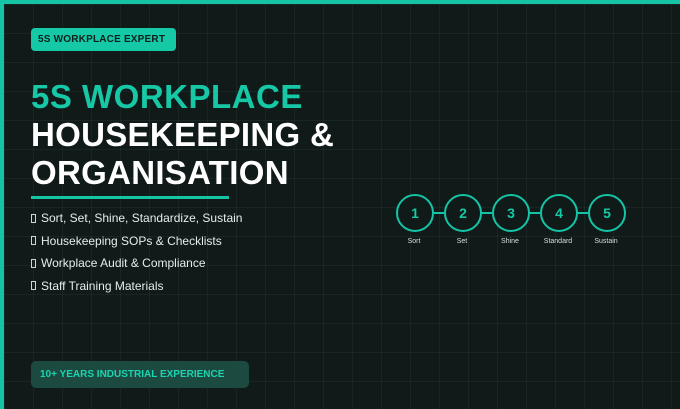 The image size is (680, 409). What do you see at coordinates (607, 213) in the screenshot?
I see `step-circle-5: 5` at bounding box center [607, 213].